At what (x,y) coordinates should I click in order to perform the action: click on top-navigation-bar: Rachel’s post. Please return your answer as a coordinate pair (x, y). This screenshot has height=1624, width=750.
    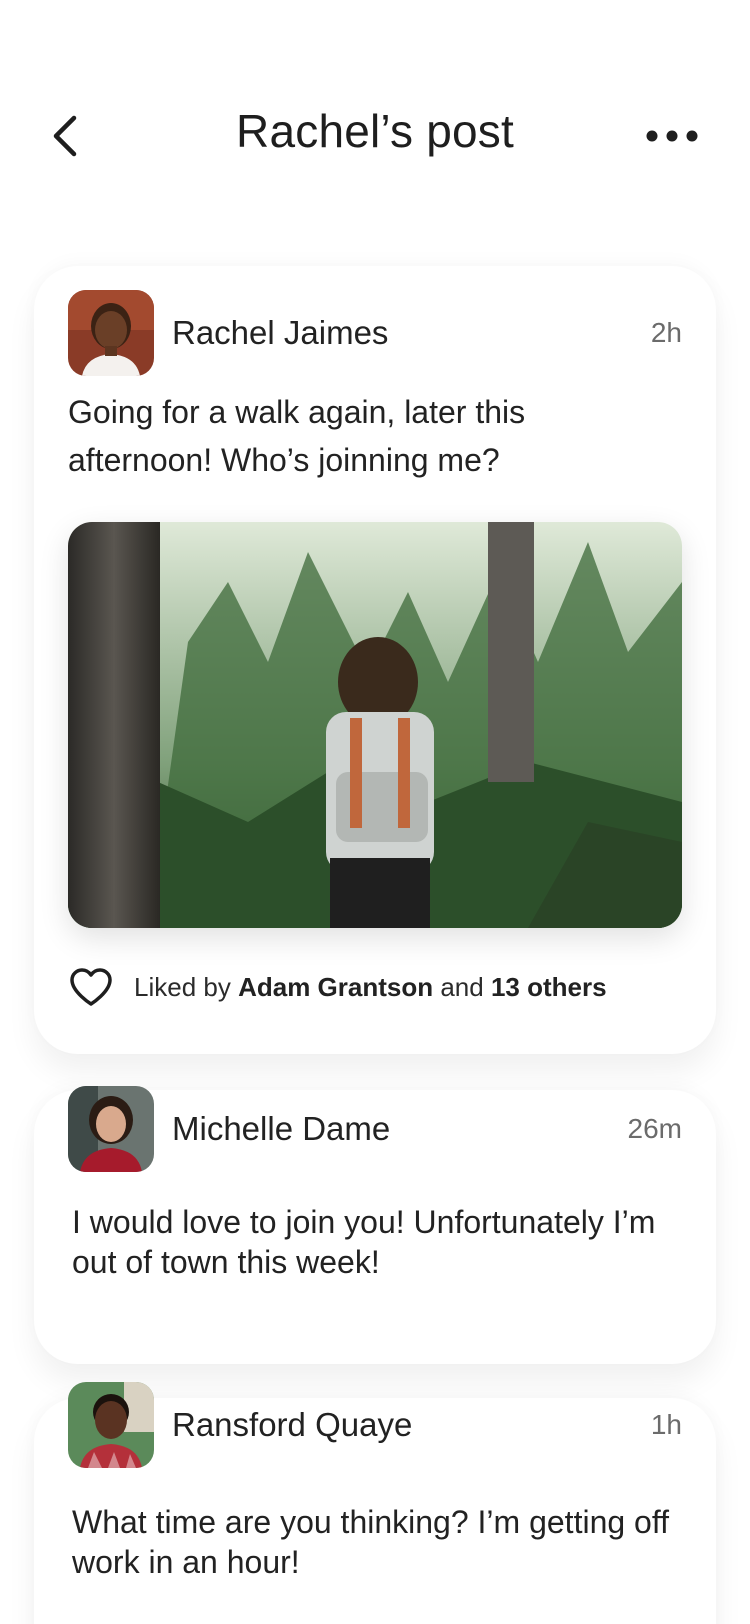
    Looking at the image, I should click on (375, 134).